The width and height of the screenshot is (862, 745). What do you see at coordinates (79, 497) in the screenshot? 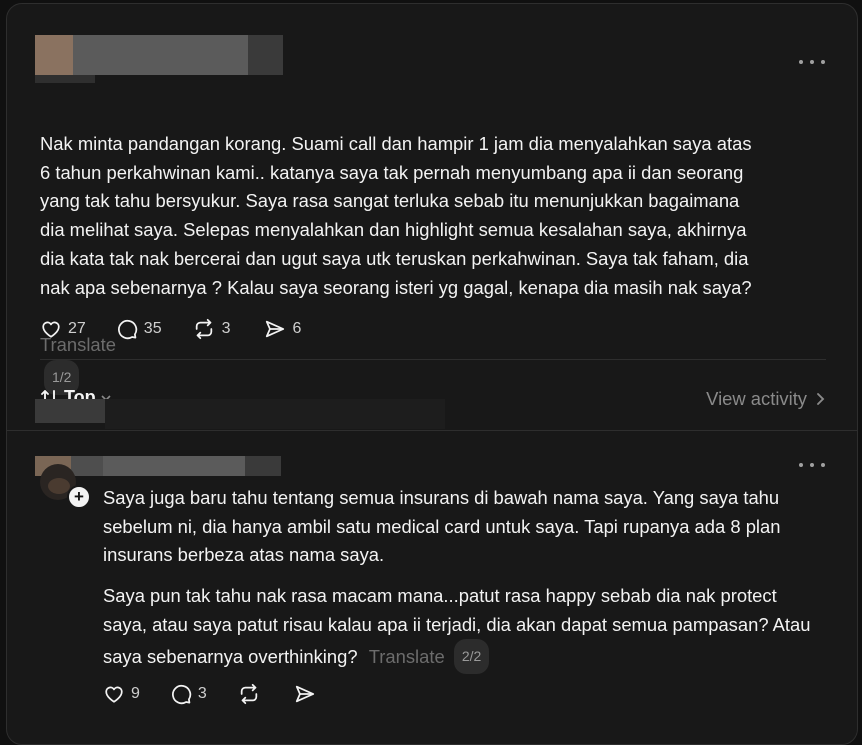
I see `follow-plus-icon: +` at bounding box center [79, 497].